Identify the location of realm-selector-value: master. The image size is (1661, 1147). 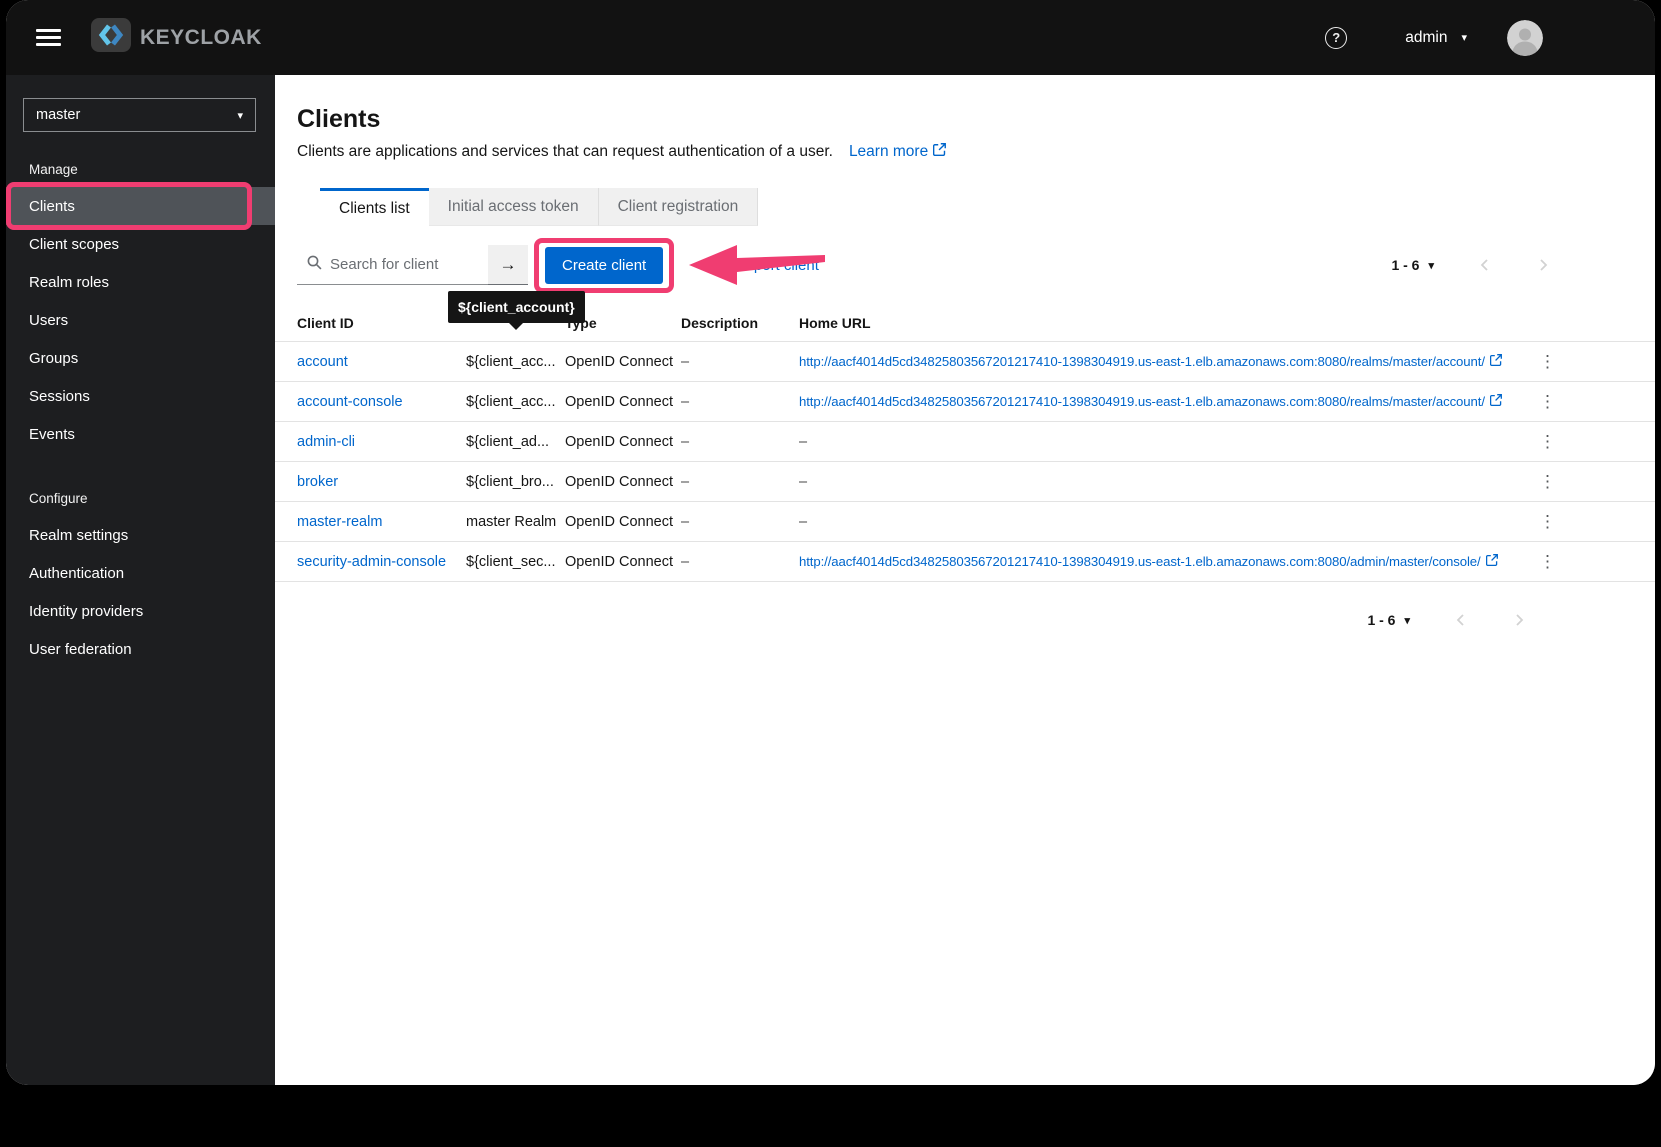
(58, 115).